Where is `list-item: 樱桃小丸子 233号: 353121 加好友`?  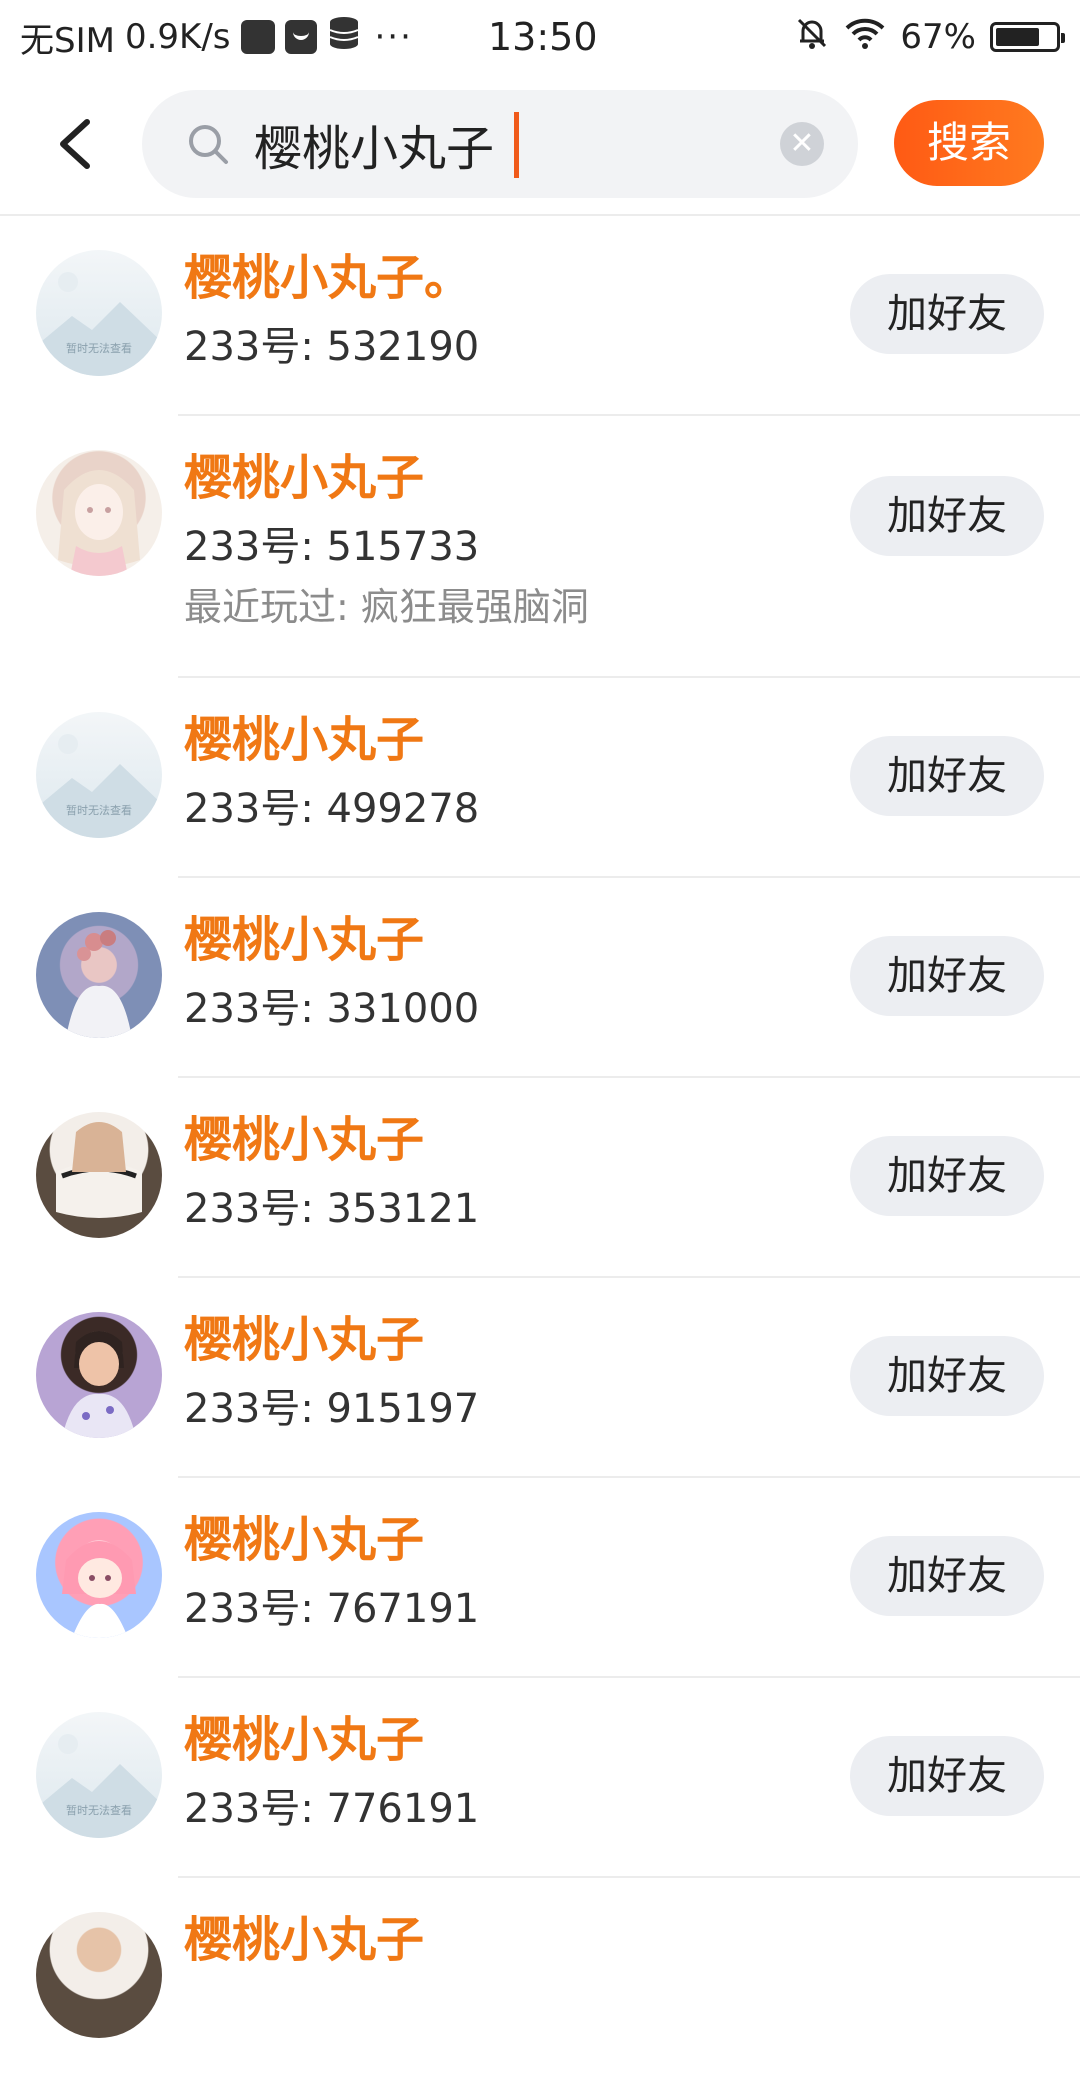
list-item: 樱桃小丸子 233号: 353121 加好友 is located at coordinates (540, 1178).